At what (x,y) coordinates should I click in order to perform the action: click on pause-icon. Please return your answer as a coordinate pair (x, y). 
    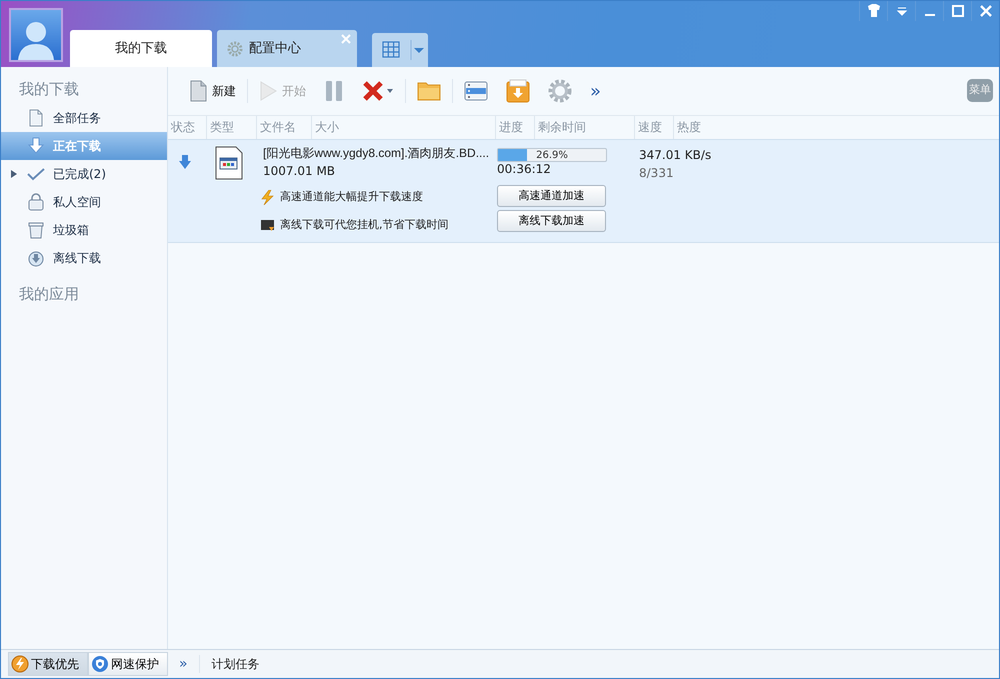
    Looking at the image, I should click on (334, 91).